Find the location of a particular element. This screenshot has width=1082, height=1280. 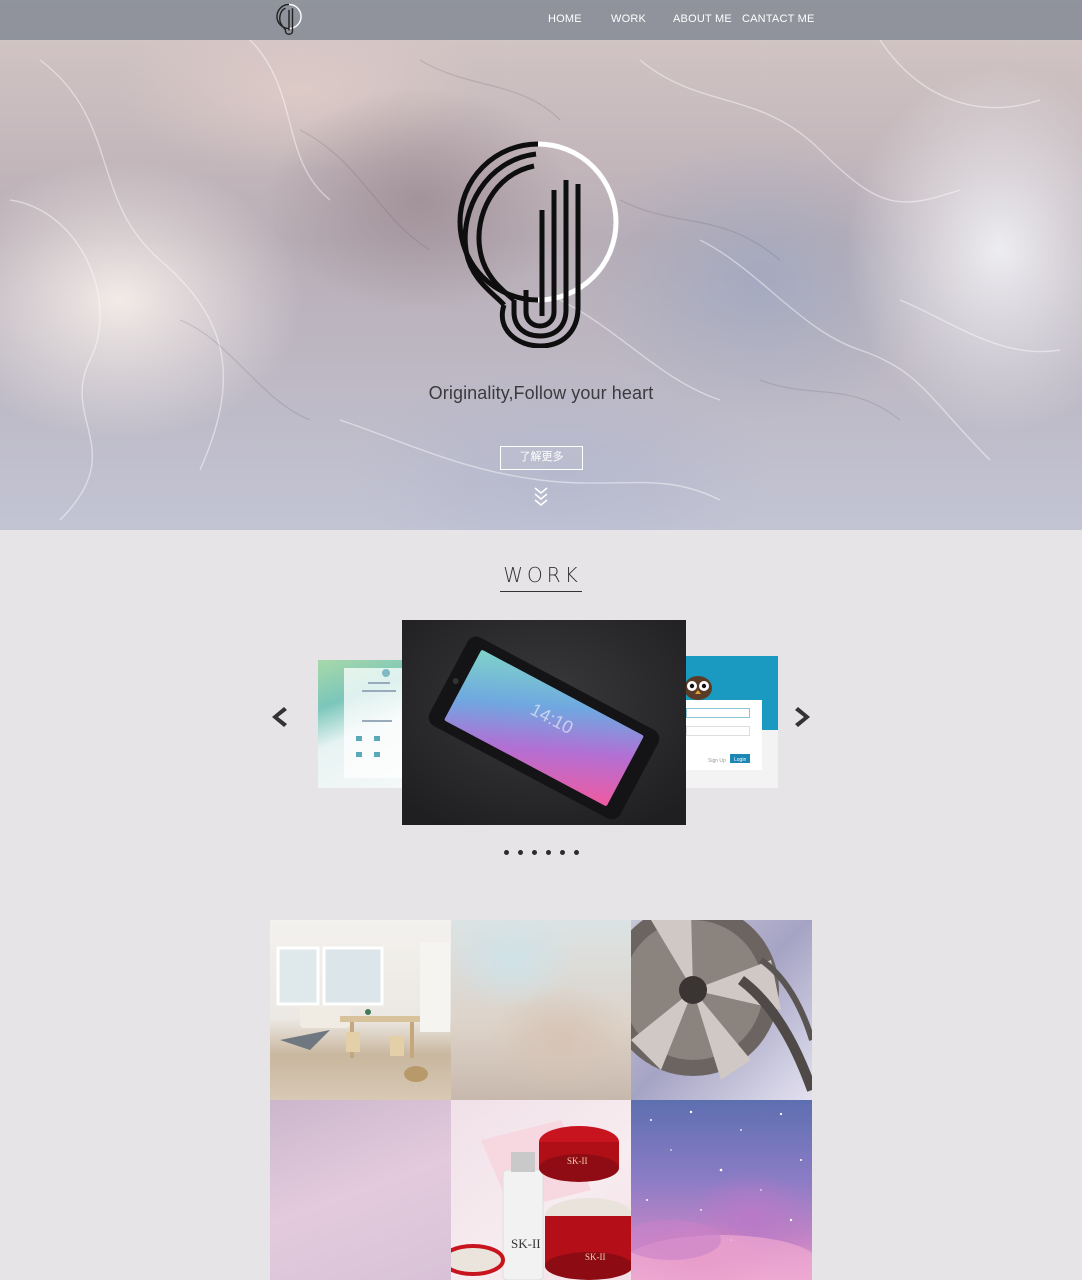

gallery-tile-pink is located at coordinates (360, 1190).